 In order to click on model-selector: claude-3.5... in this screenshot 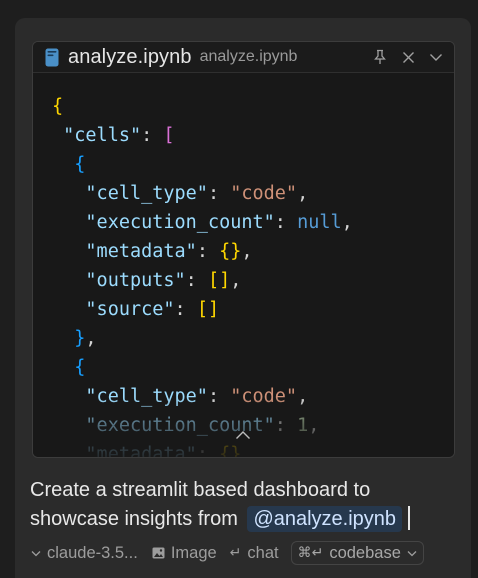, I will do `click(84, 553)`.